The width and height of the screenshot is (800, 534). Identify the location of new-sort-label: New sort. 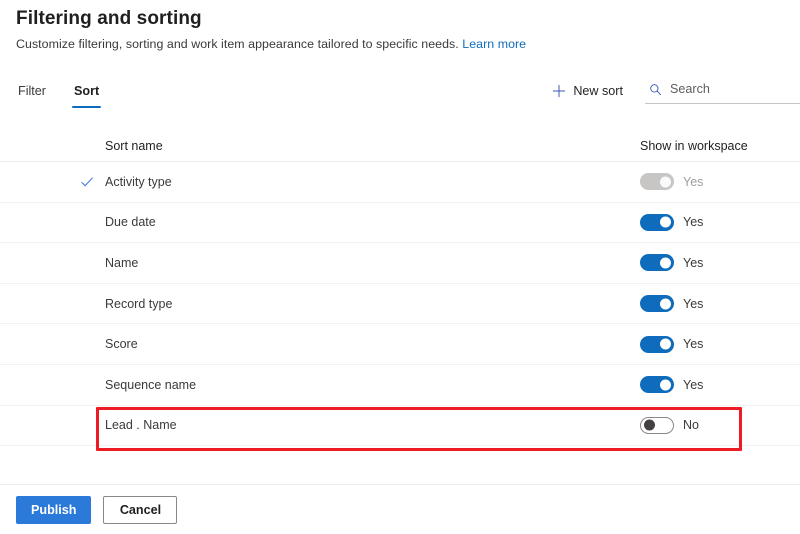
(598, 91).